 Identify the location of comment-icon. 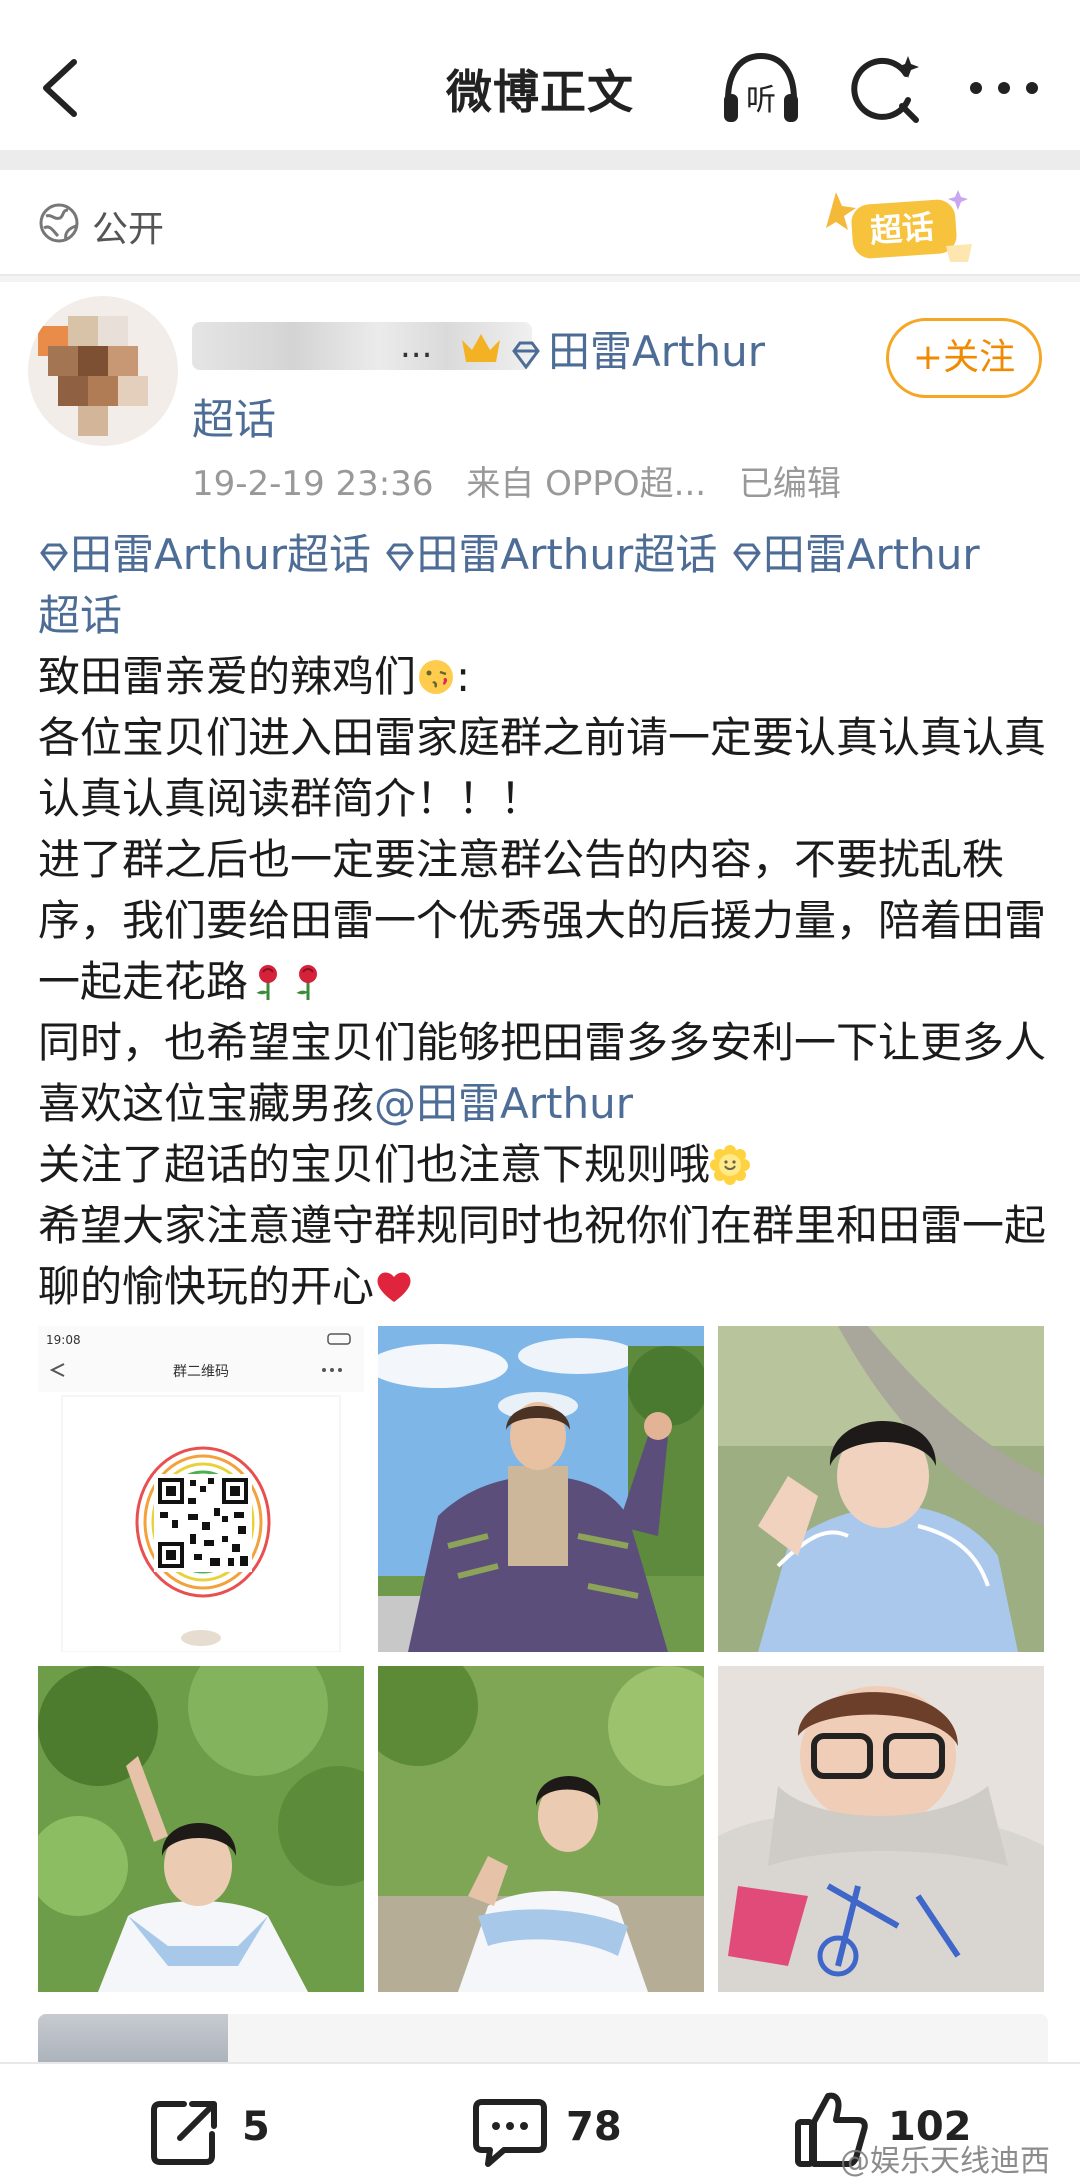
(510, 2133).